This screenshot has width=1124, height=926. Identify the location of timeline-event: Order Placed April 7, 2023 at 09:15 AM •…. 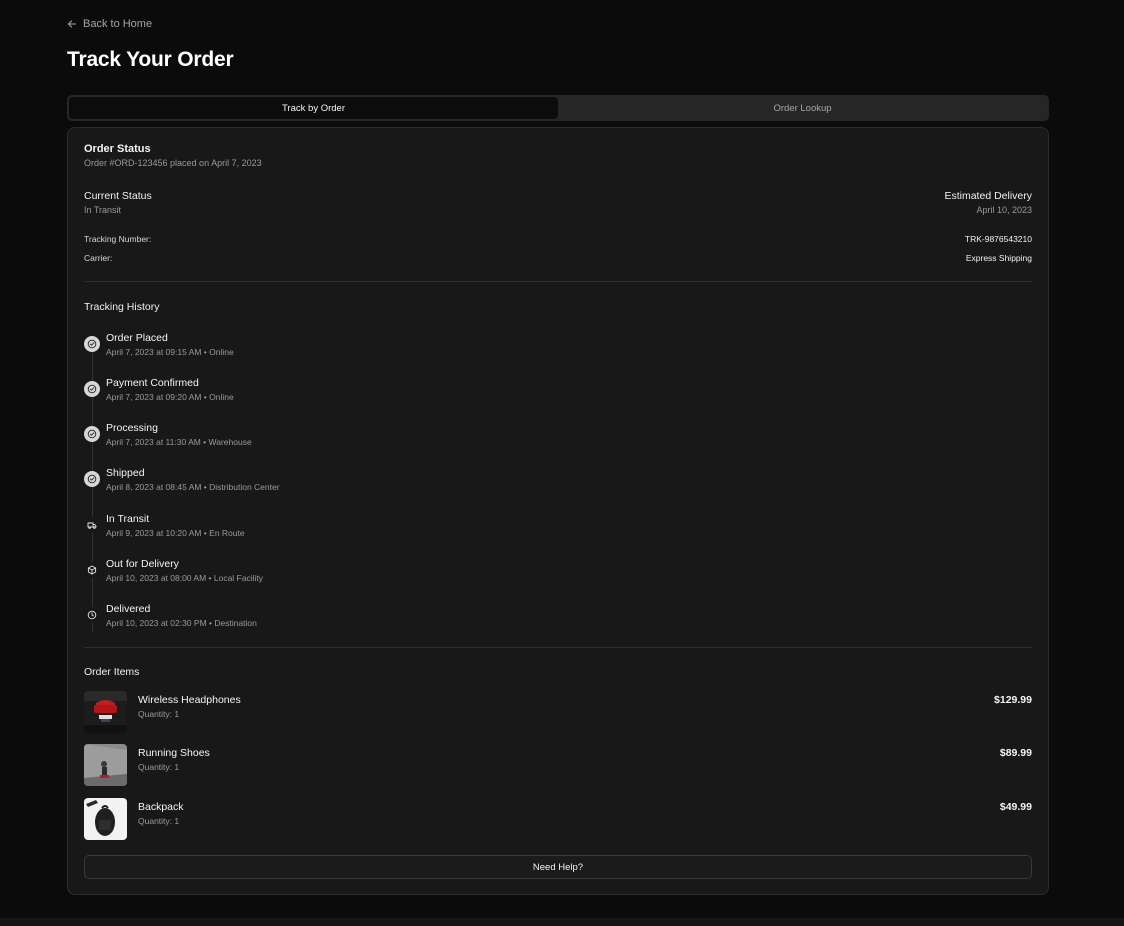
(334, 352).